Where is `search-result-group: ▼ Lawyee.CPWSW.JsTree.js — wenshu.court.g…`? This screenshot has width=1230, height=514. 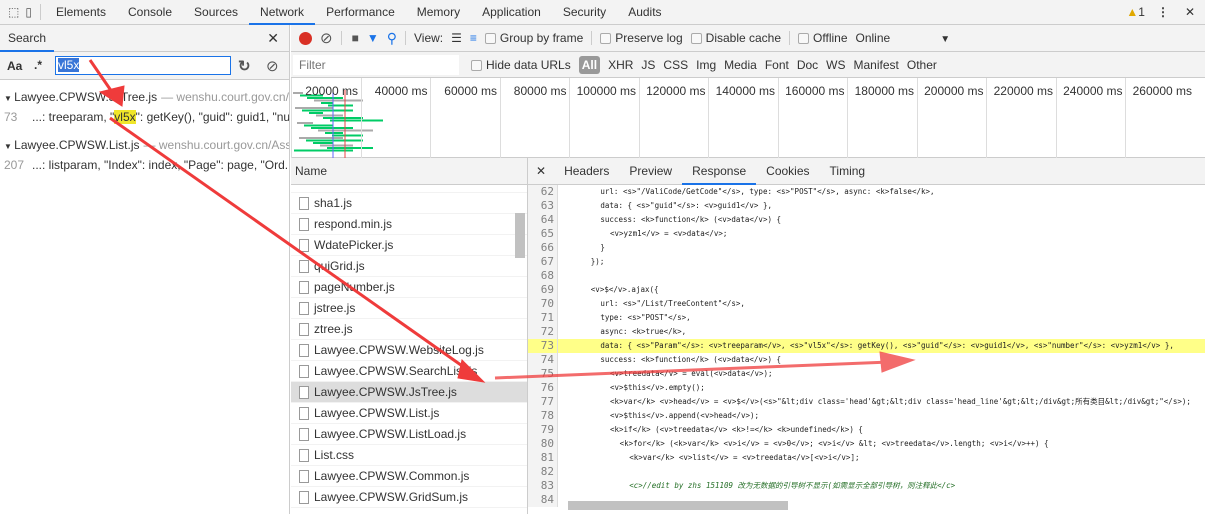 search-result-group: ▼ Lawyee.CPWSW.JsTree.js — wenshu.court.g… is located at coordinates (144, 107).